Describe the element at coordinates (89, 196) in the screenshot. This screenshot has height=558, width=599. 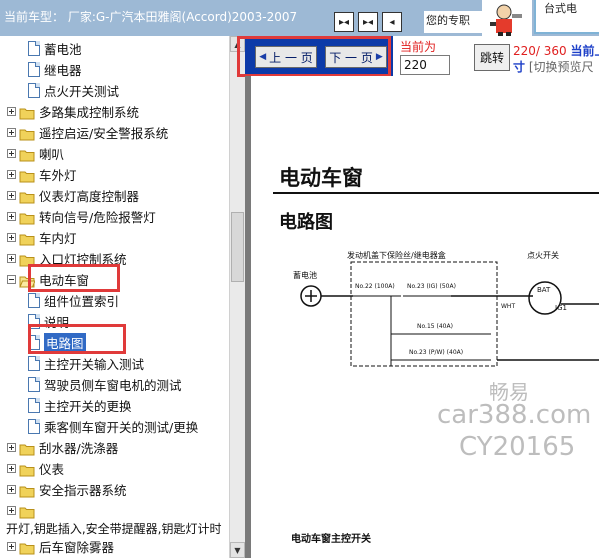
I see `tree-item-label: 仪表灯高度控制器` at that location.